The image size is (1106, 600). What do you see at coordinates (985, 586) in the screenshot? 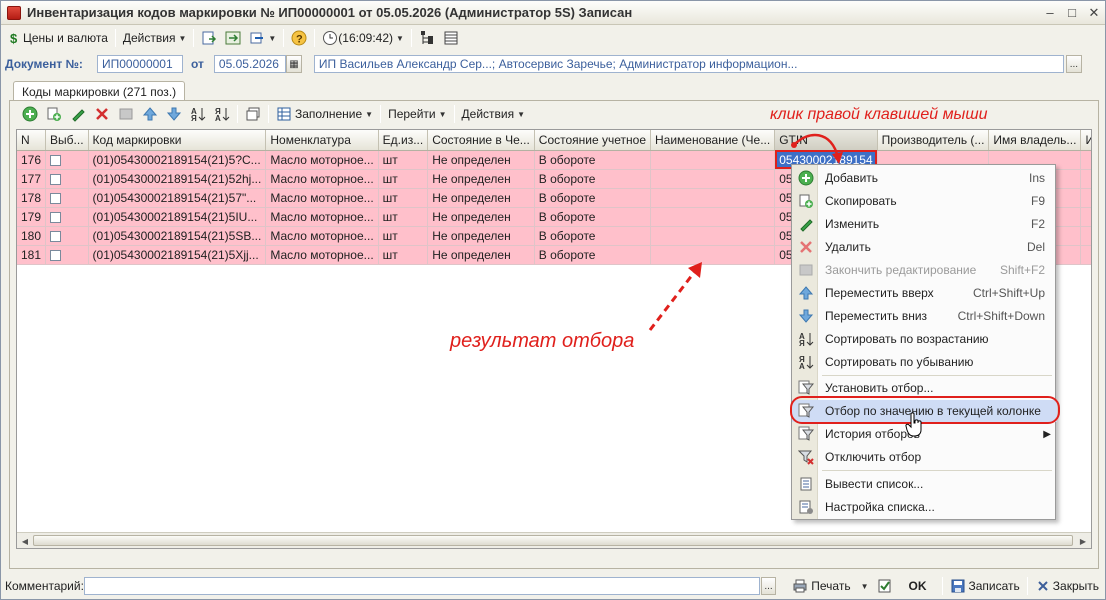
I see `save-button: Записать` at bounding box center [985, 586].